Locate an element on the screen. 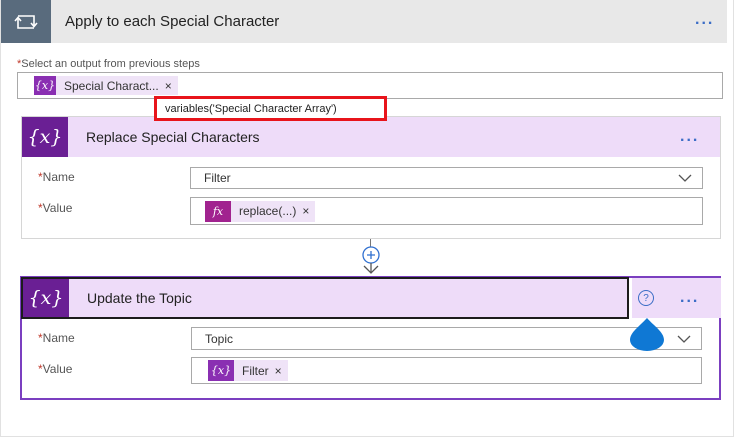 This screenshot has width=738, height=437. token-label: Filter is located at coordinates (255, 370).